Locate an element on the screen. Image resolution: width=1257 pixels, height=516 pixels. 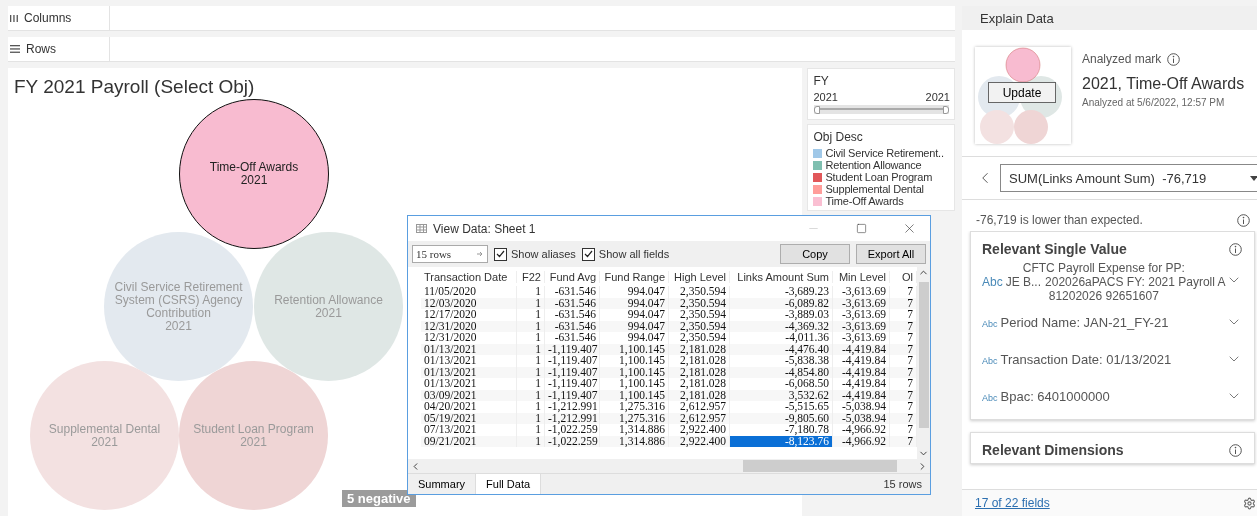
table-cell: -4,011.36 is located at coordinates (781, 338).